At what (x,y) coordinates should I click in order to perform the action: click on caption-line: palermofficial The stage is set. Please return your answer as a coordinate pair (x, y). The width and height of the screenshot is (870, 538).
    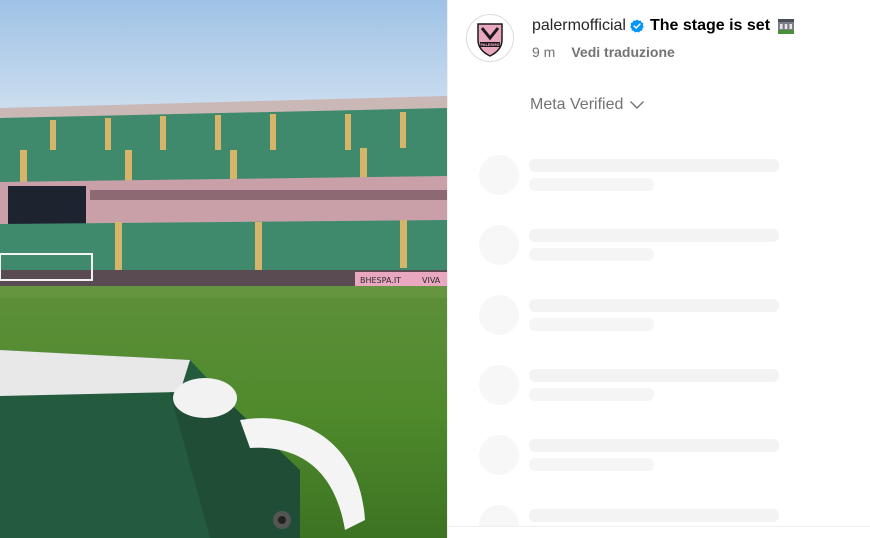
    Looking at the image, I should click on (664, 26).